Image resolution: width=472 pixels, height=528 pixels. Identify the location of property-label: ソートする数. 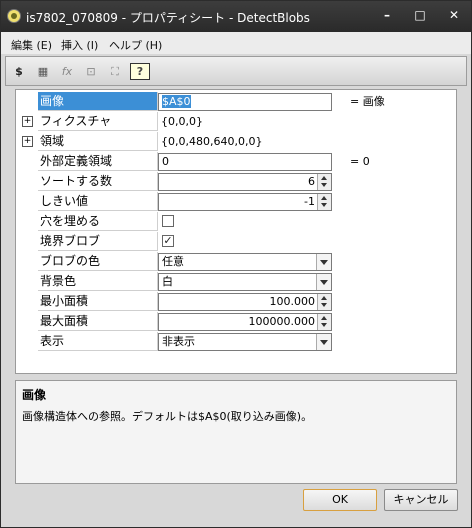
(98, 181).